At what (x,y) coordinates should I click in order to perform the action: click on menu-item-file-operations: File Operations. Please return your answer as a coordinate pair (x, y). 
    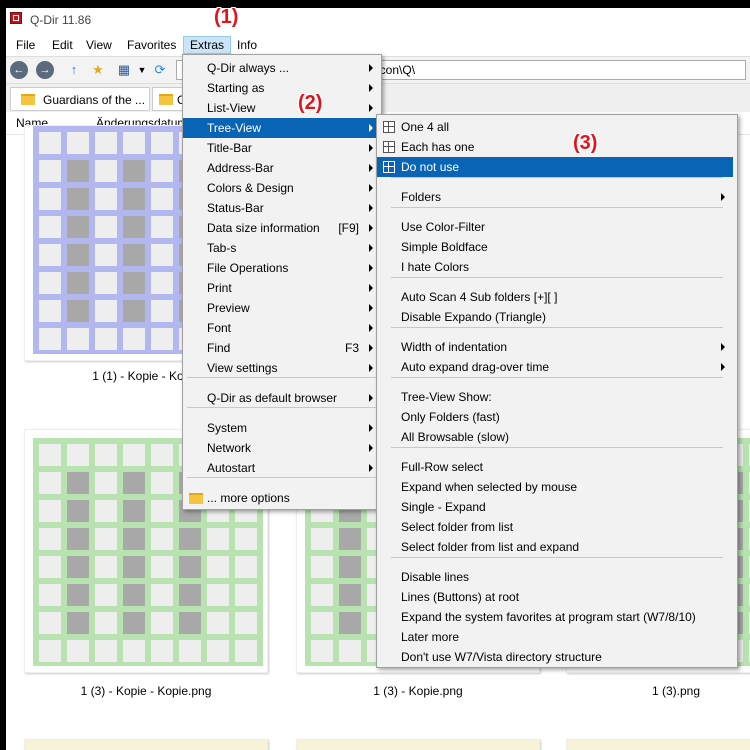
    Looking at the image, I should click on (282, 268).